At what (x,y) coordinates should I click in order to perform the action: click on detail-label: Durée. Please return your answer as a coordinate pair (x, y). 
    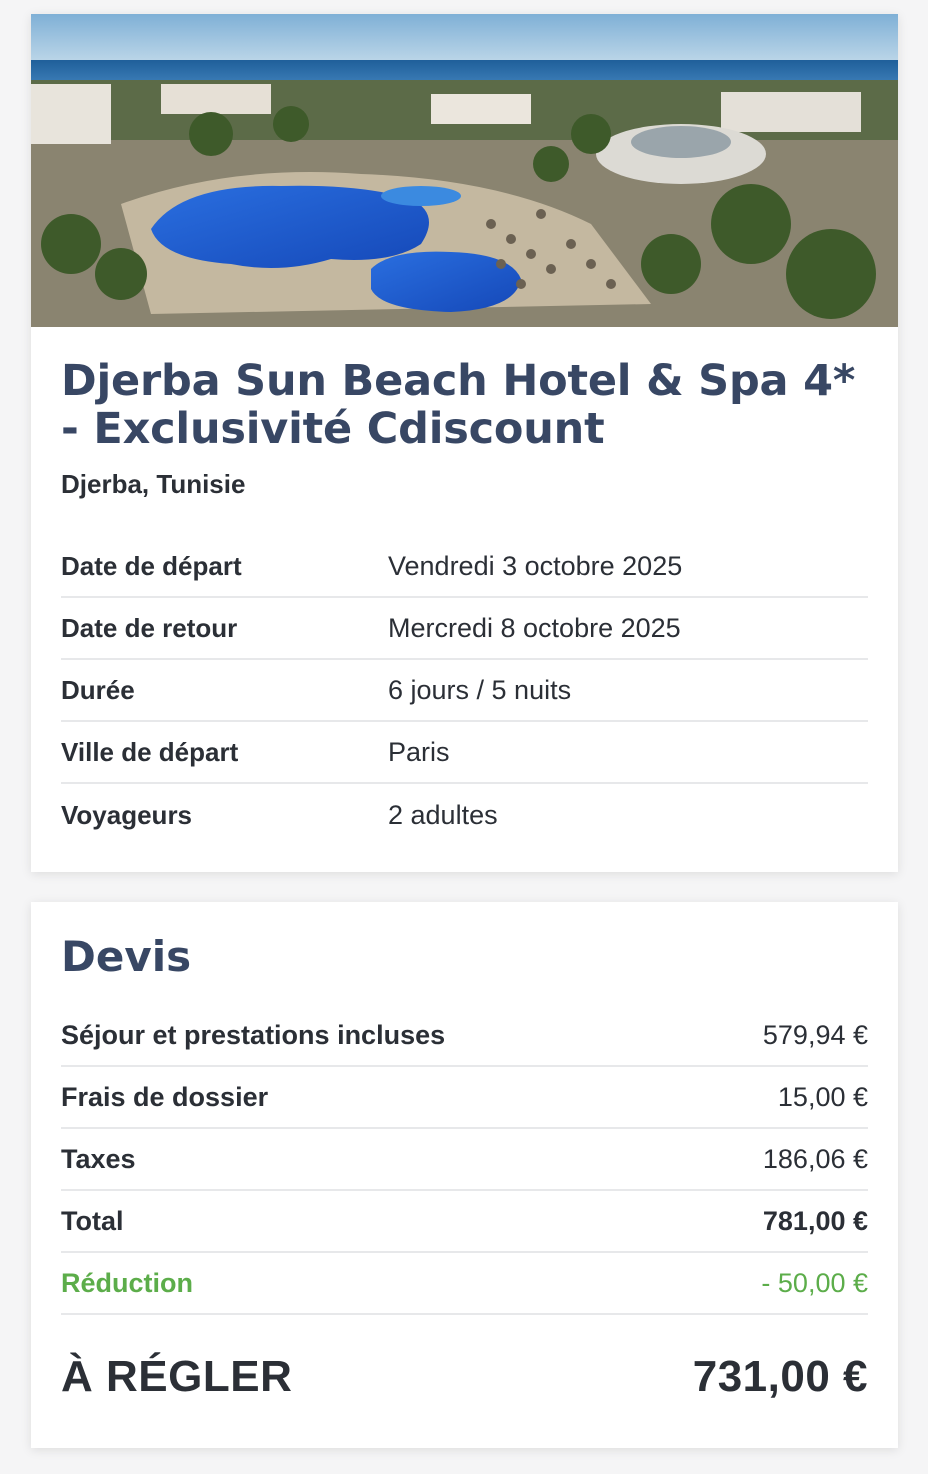
    Looking at the image, I should click on (98, 689).